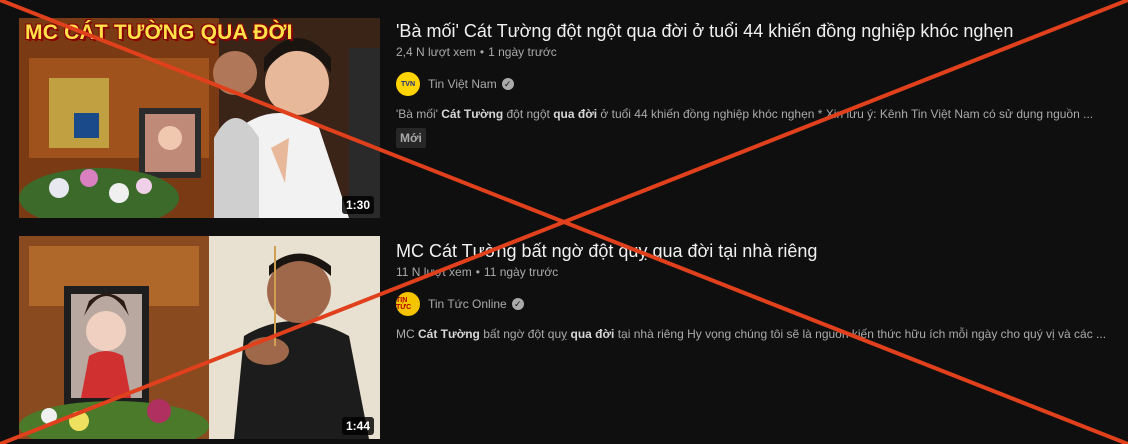 This screenshot has width=1128, height=444. I want to click on view-count: 11 N lượt xem, so click(434, 272).